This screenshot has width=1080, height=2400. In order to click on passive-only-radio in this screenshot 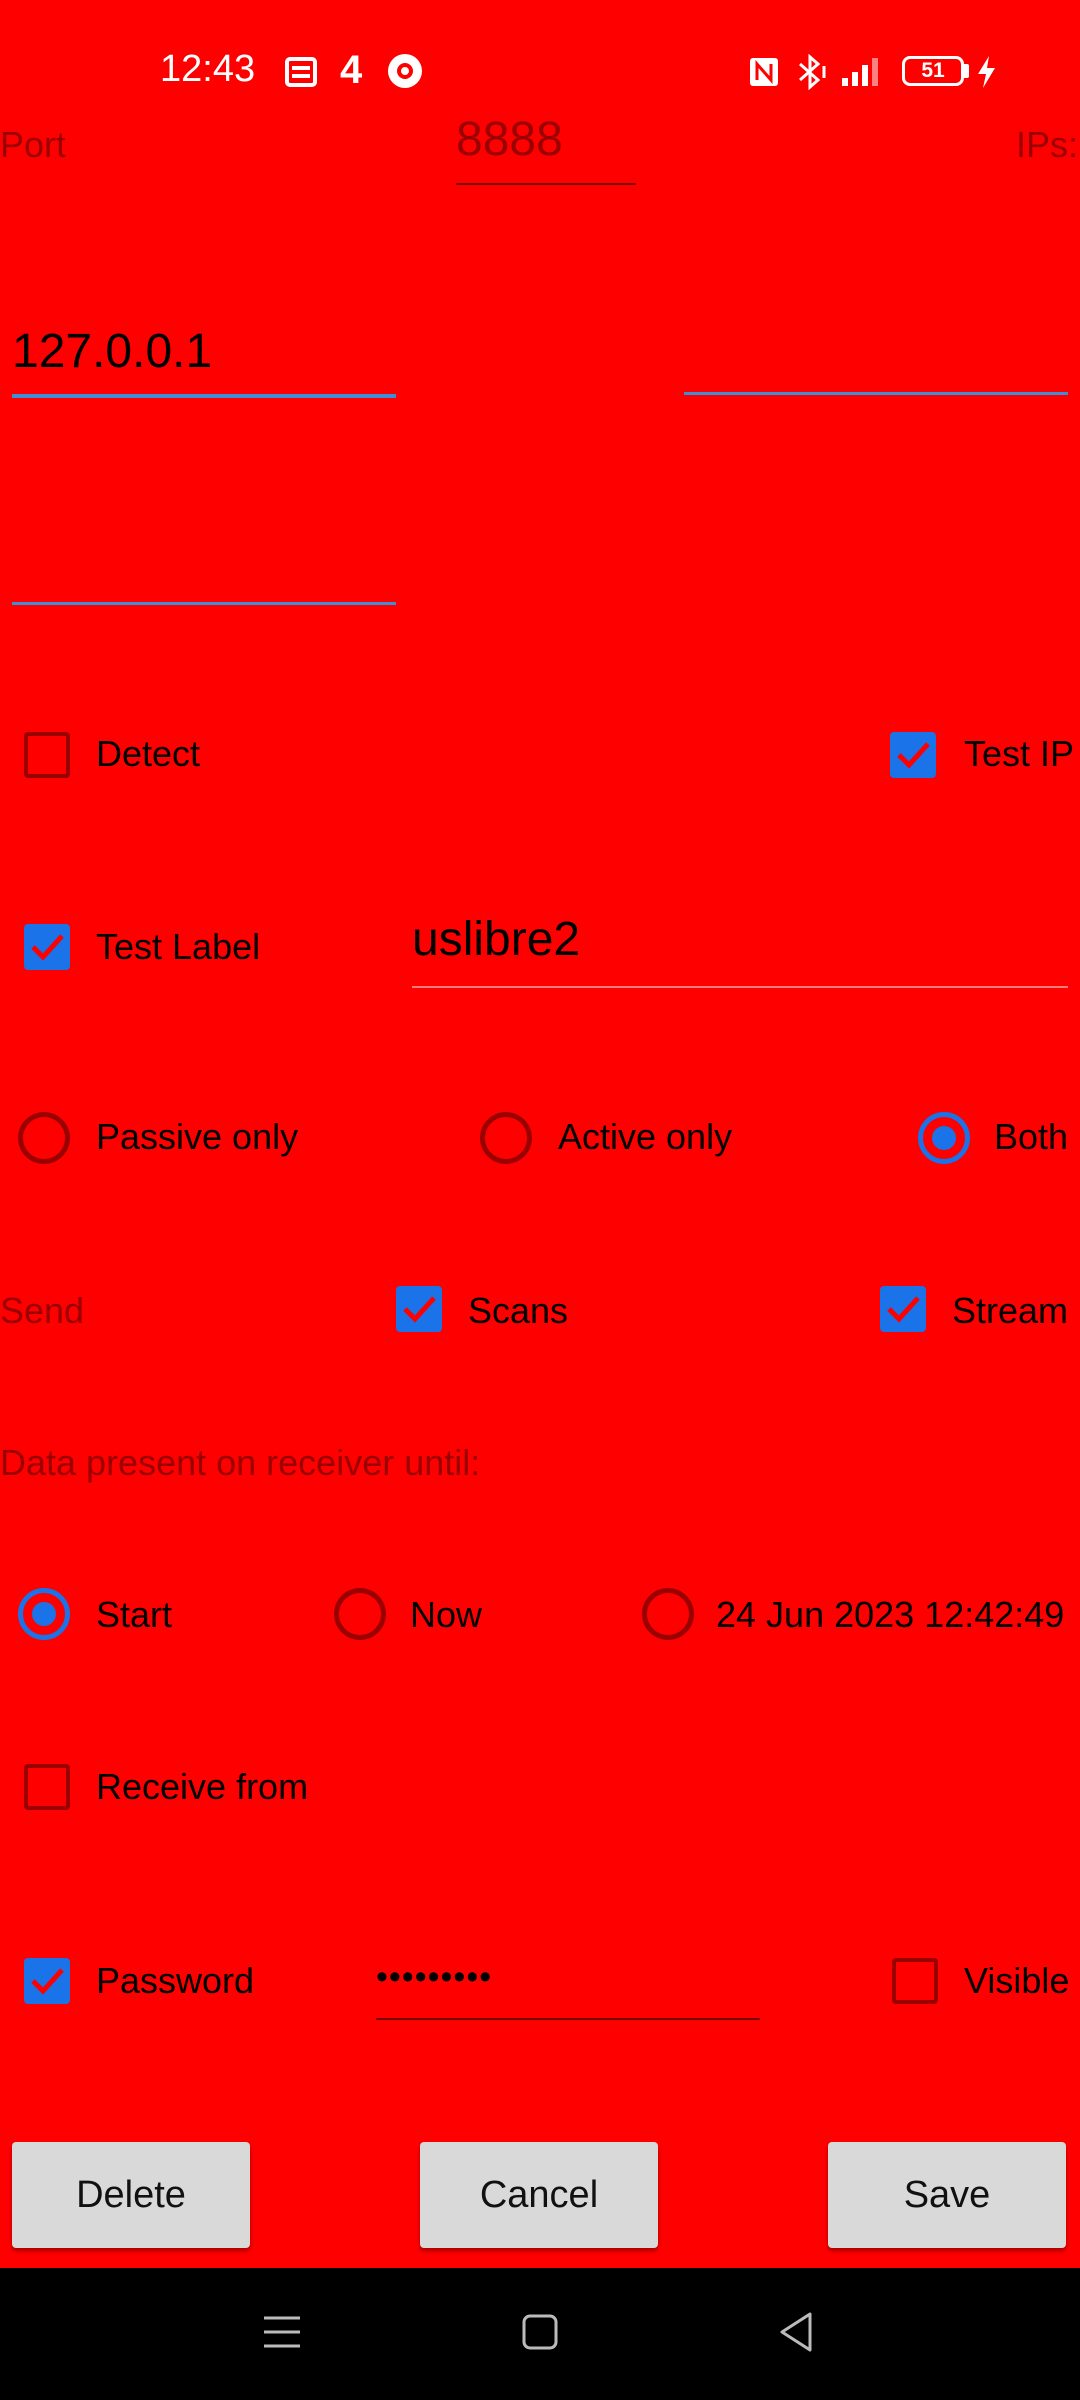, I will do `click(44, 1138)`.